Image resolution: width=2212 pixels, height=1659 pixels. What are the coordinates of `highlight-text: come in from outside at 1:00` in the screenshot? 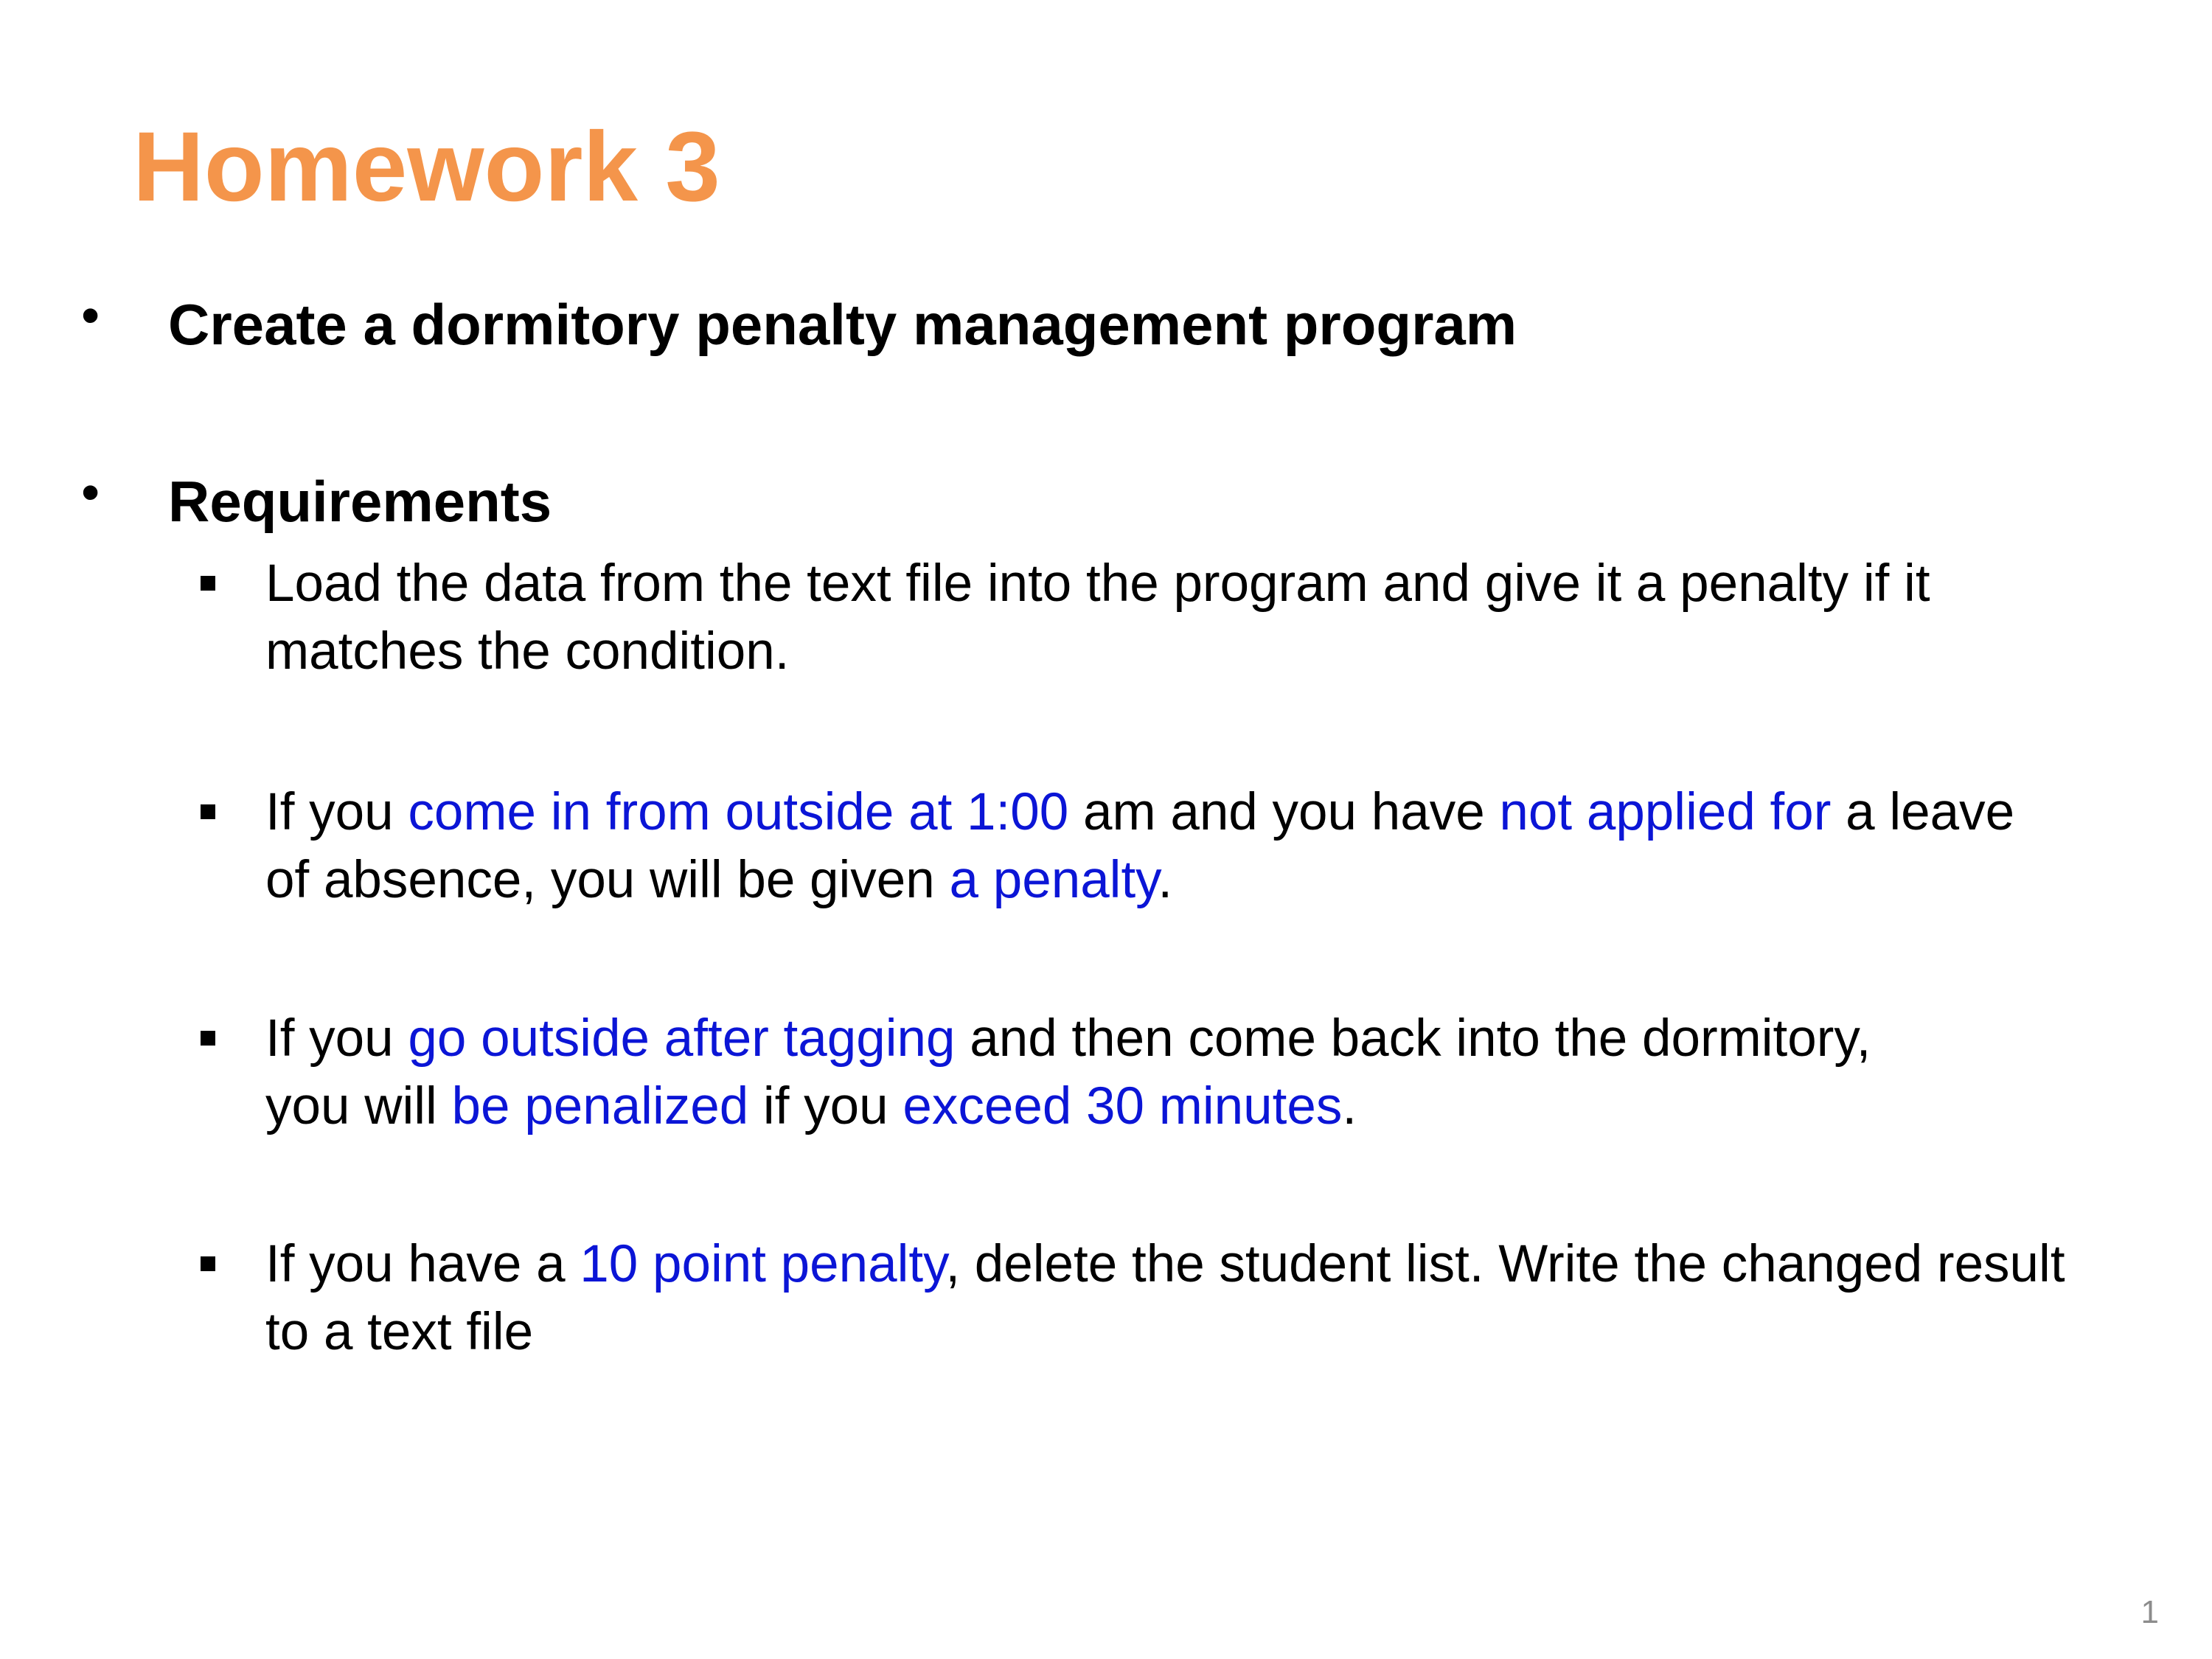 It's located at (738, 812).